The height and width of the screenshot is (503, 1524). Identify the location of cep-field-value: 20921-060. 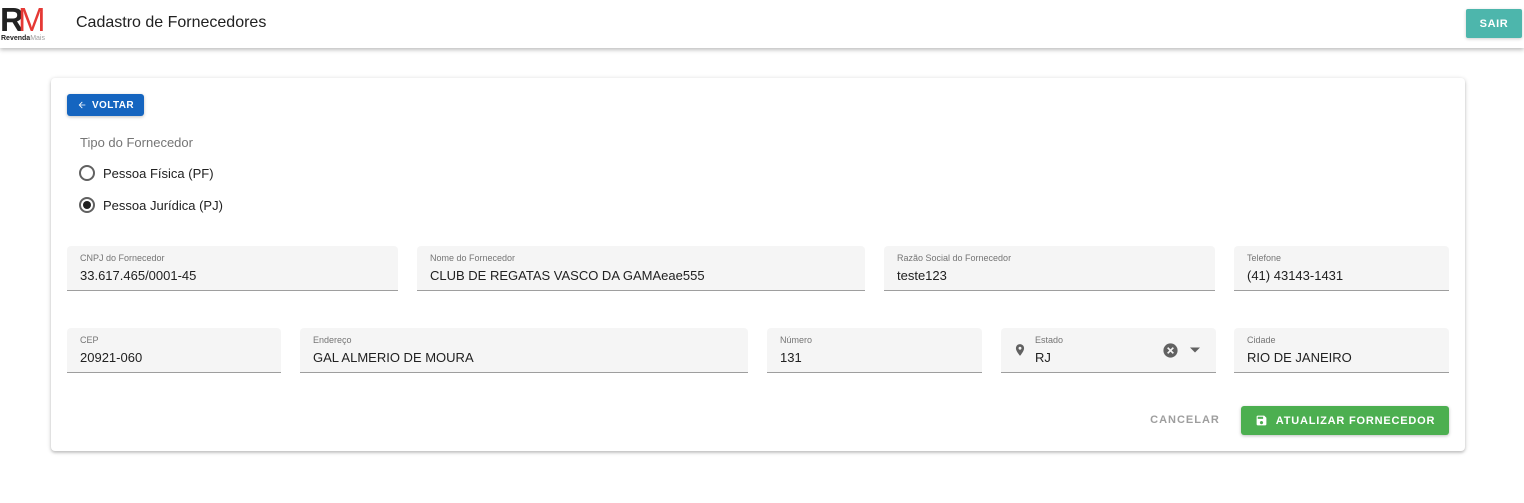
(111, 357).